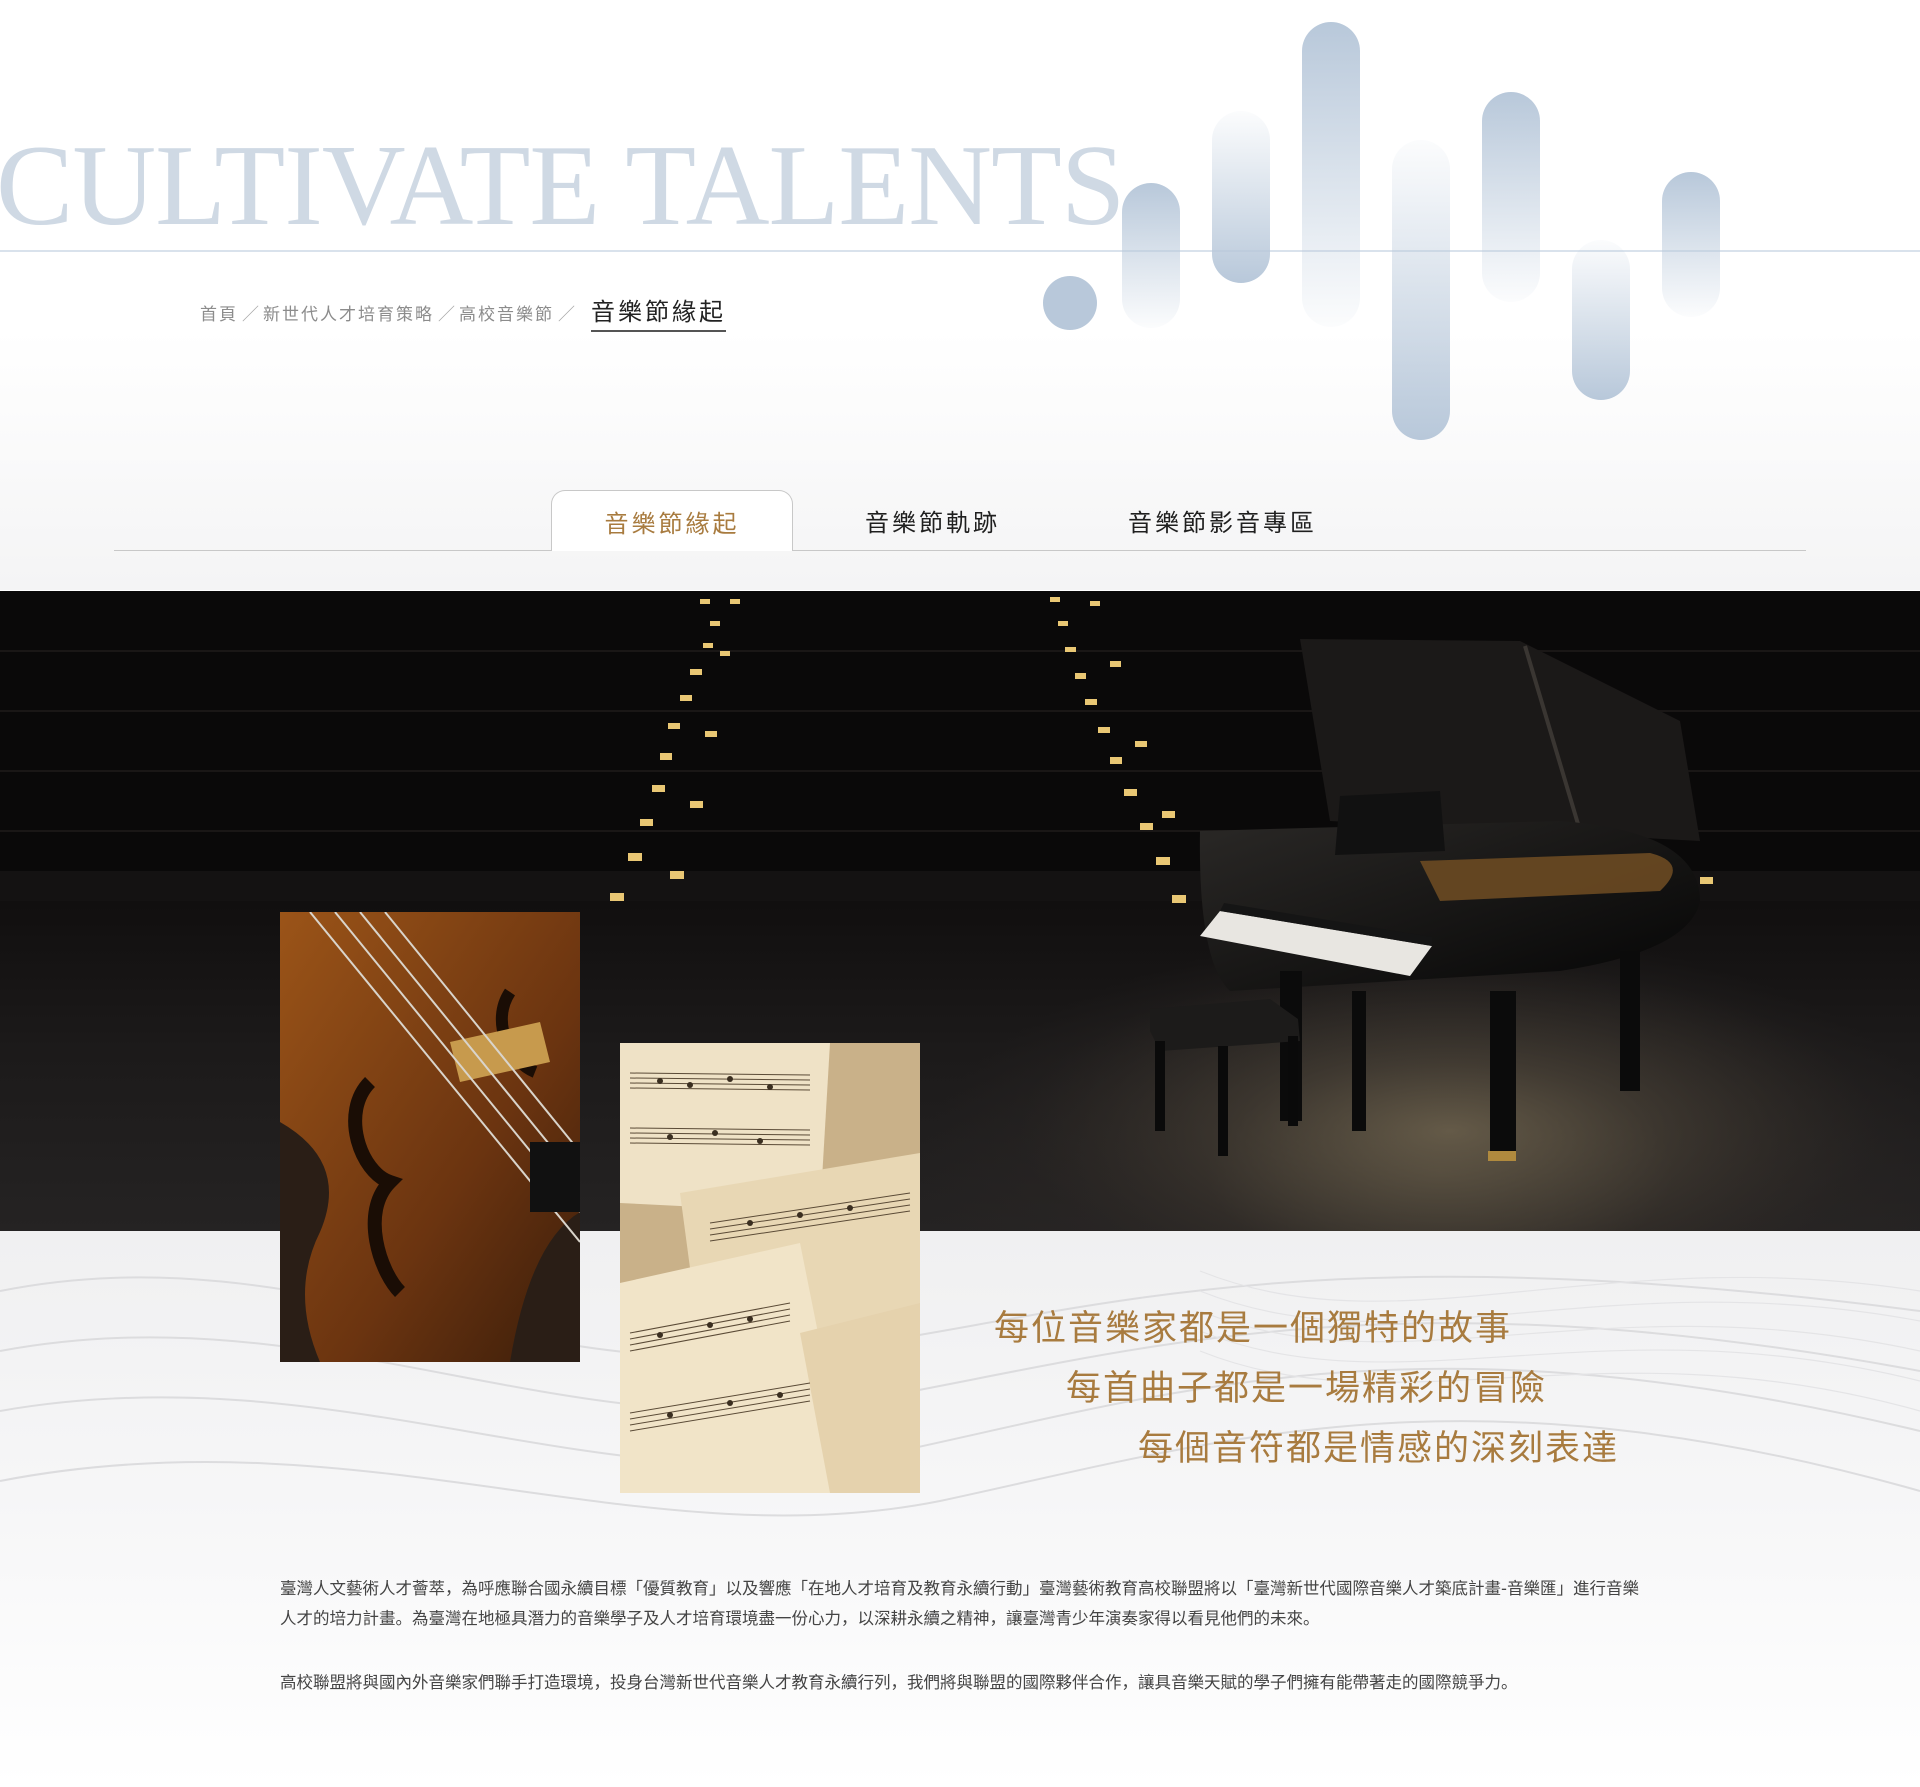 The height and width of the screenshot is (1787, 1920). What do you see at coordinates (1379, 1449) in the screenshot?
I see `slogan-line-3: 每個音符都是情感的深刻表達` at bounding box center [1379, 1449].